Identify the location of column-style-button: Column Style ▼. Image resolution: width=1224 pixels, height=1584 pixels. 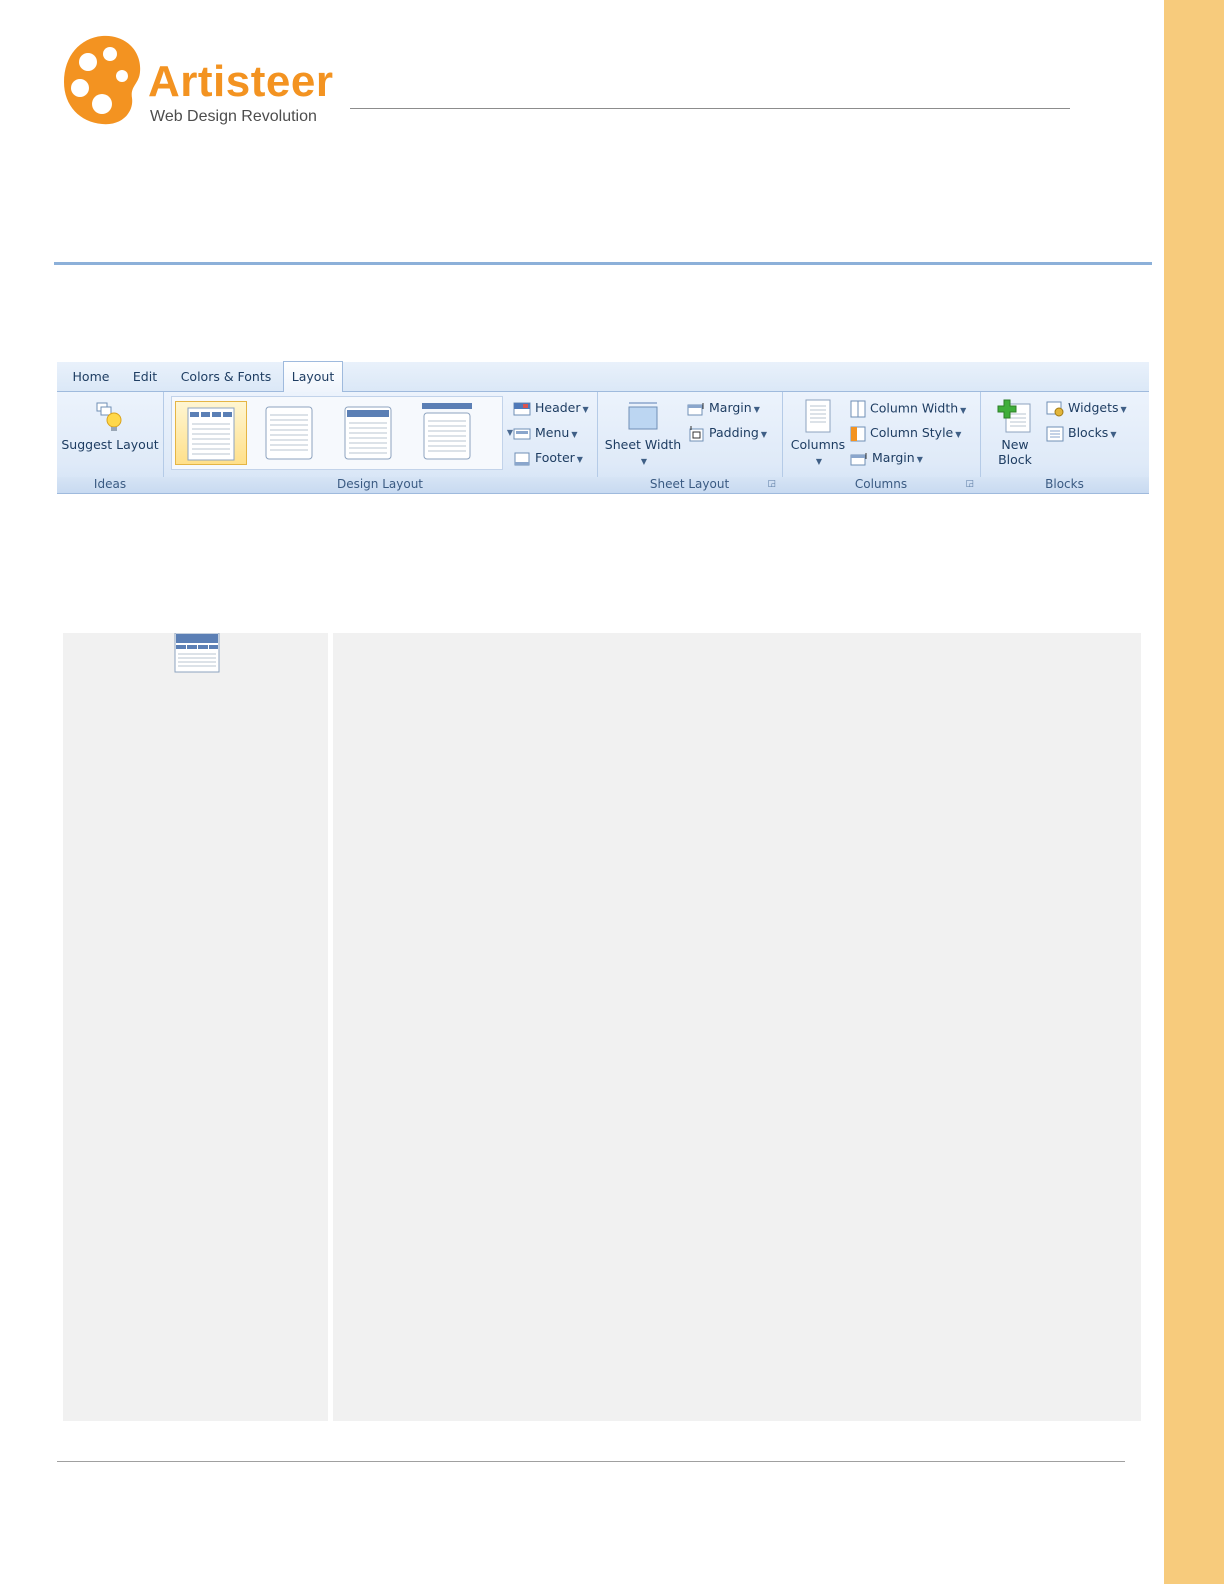
(905, 433).